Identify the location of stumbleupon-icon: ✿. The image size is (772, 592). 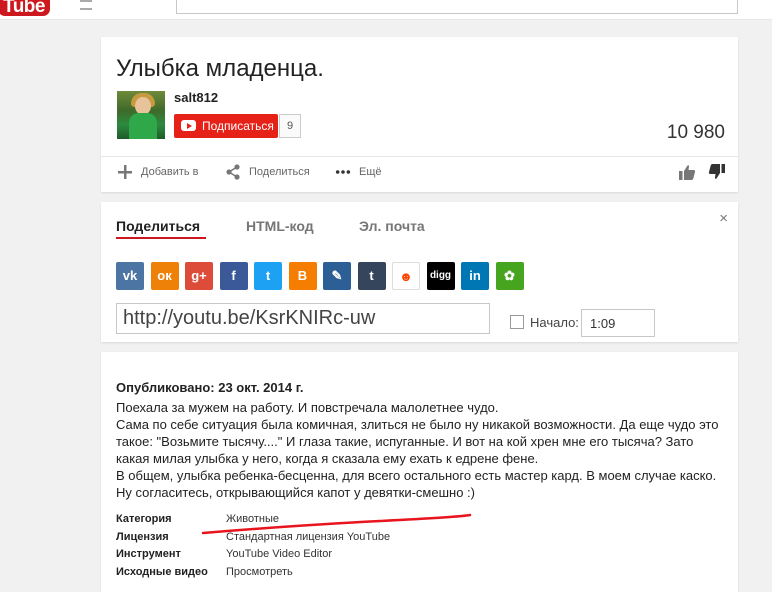
(509, 276).